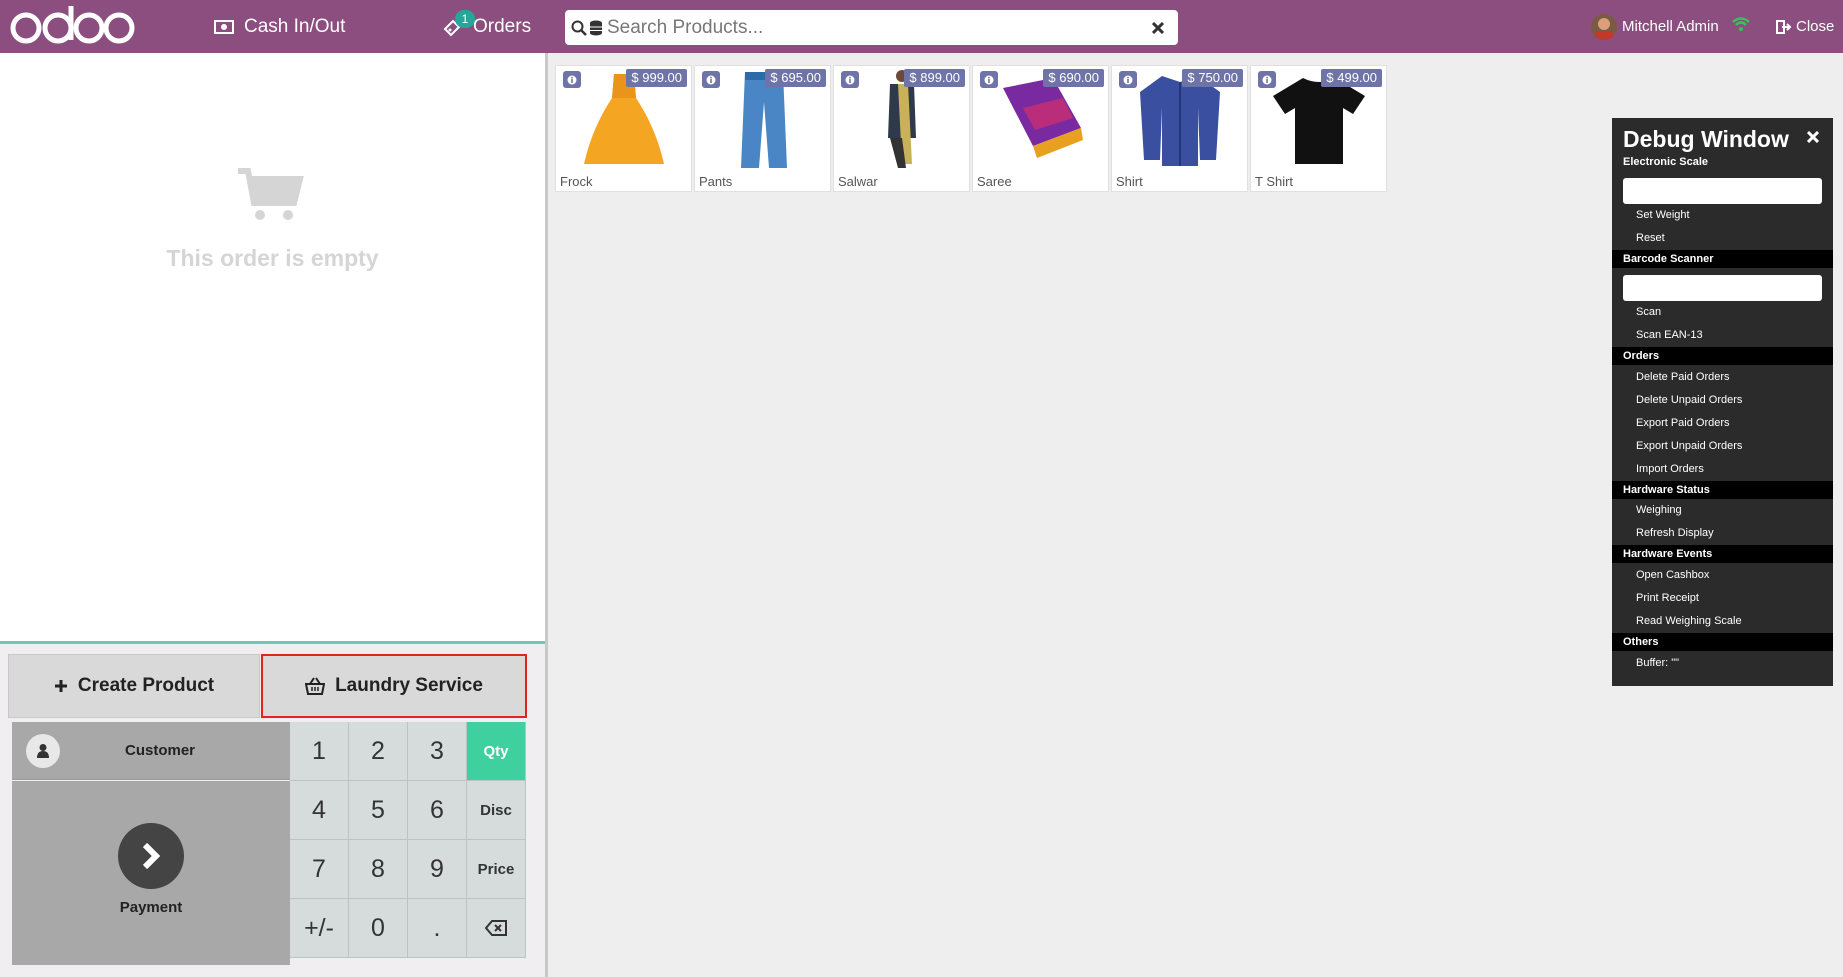 Image resolution: width=1843 pixels, height=977 pixels. I want to click on customer-label: Customer, so click(159, 750).